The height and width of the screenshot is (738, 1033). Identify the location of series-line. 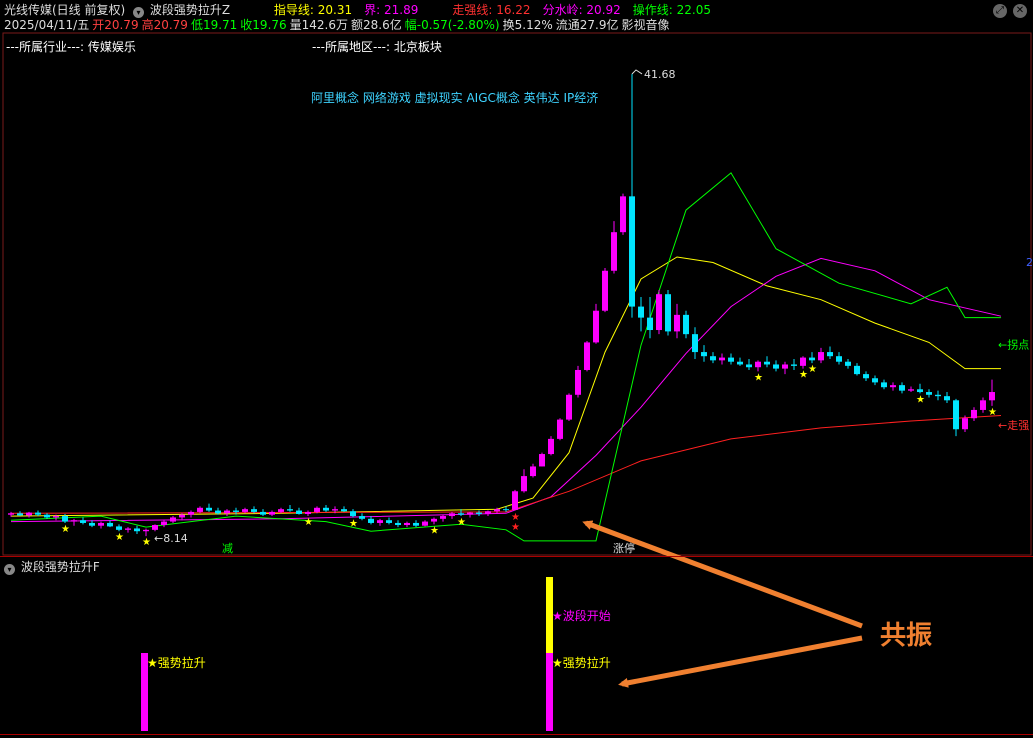
(506, 464).